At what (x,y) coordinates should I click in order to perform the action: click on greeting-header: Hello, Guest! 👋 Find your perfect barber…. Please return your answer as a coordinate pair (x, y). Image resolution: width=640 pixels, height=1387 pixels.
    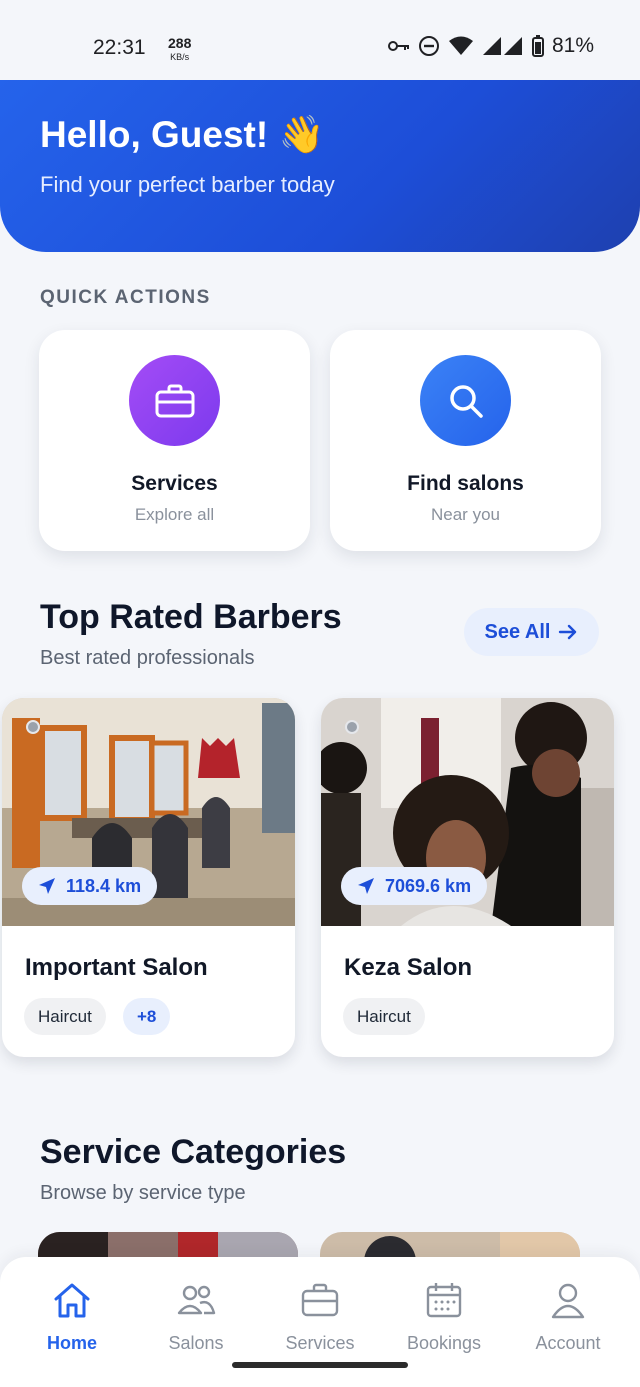
    Looking at the image, I should click on (320, 166).